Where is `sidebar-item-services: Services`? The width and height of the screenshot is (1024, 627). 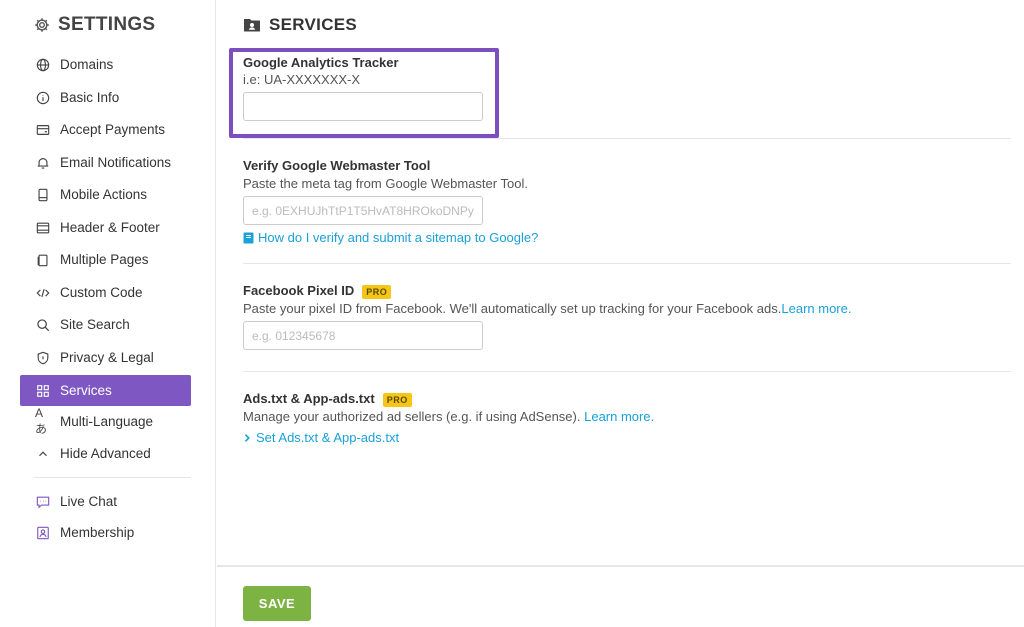
sidebar-item-services: Services is located at coordinates (105, 390).